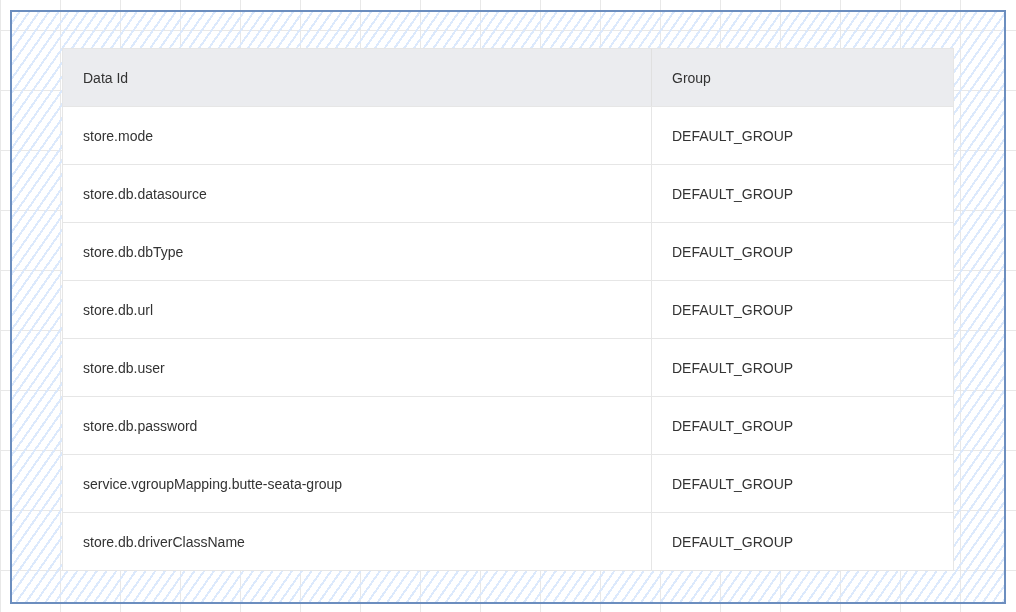 This screenshot has width=1016, height=612. I want to click on table-cell-text: store.db.password, so click(140, 426).